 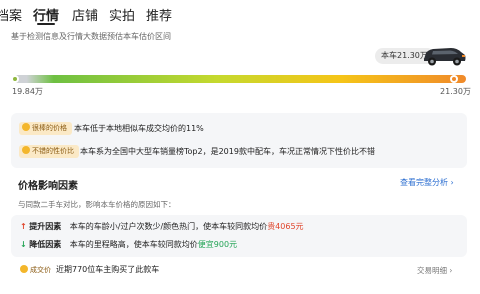 What do you see at coordinates (227, 151) in the screenshot?
I see `highlight-text: 本车系为全国中大型车销量榜Top2，是2019款中配车，车况正常情况下性价比不错` at bounding box center [227, 151].